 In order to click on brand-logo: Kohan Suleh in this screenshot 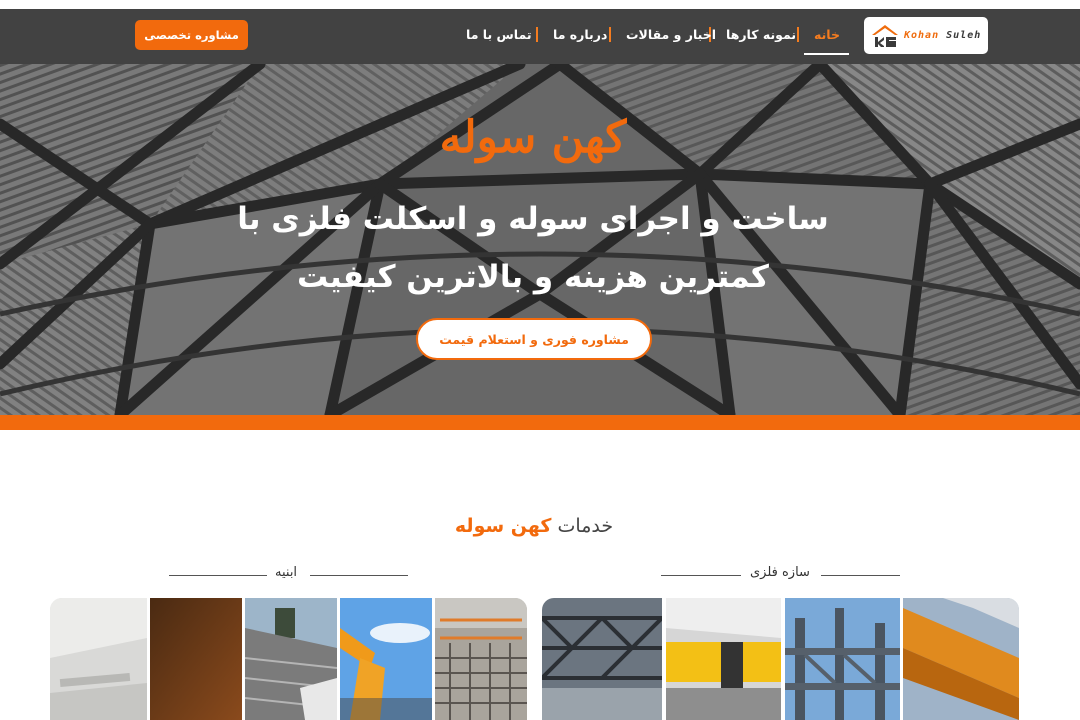, I will do `click(926, 35)`.